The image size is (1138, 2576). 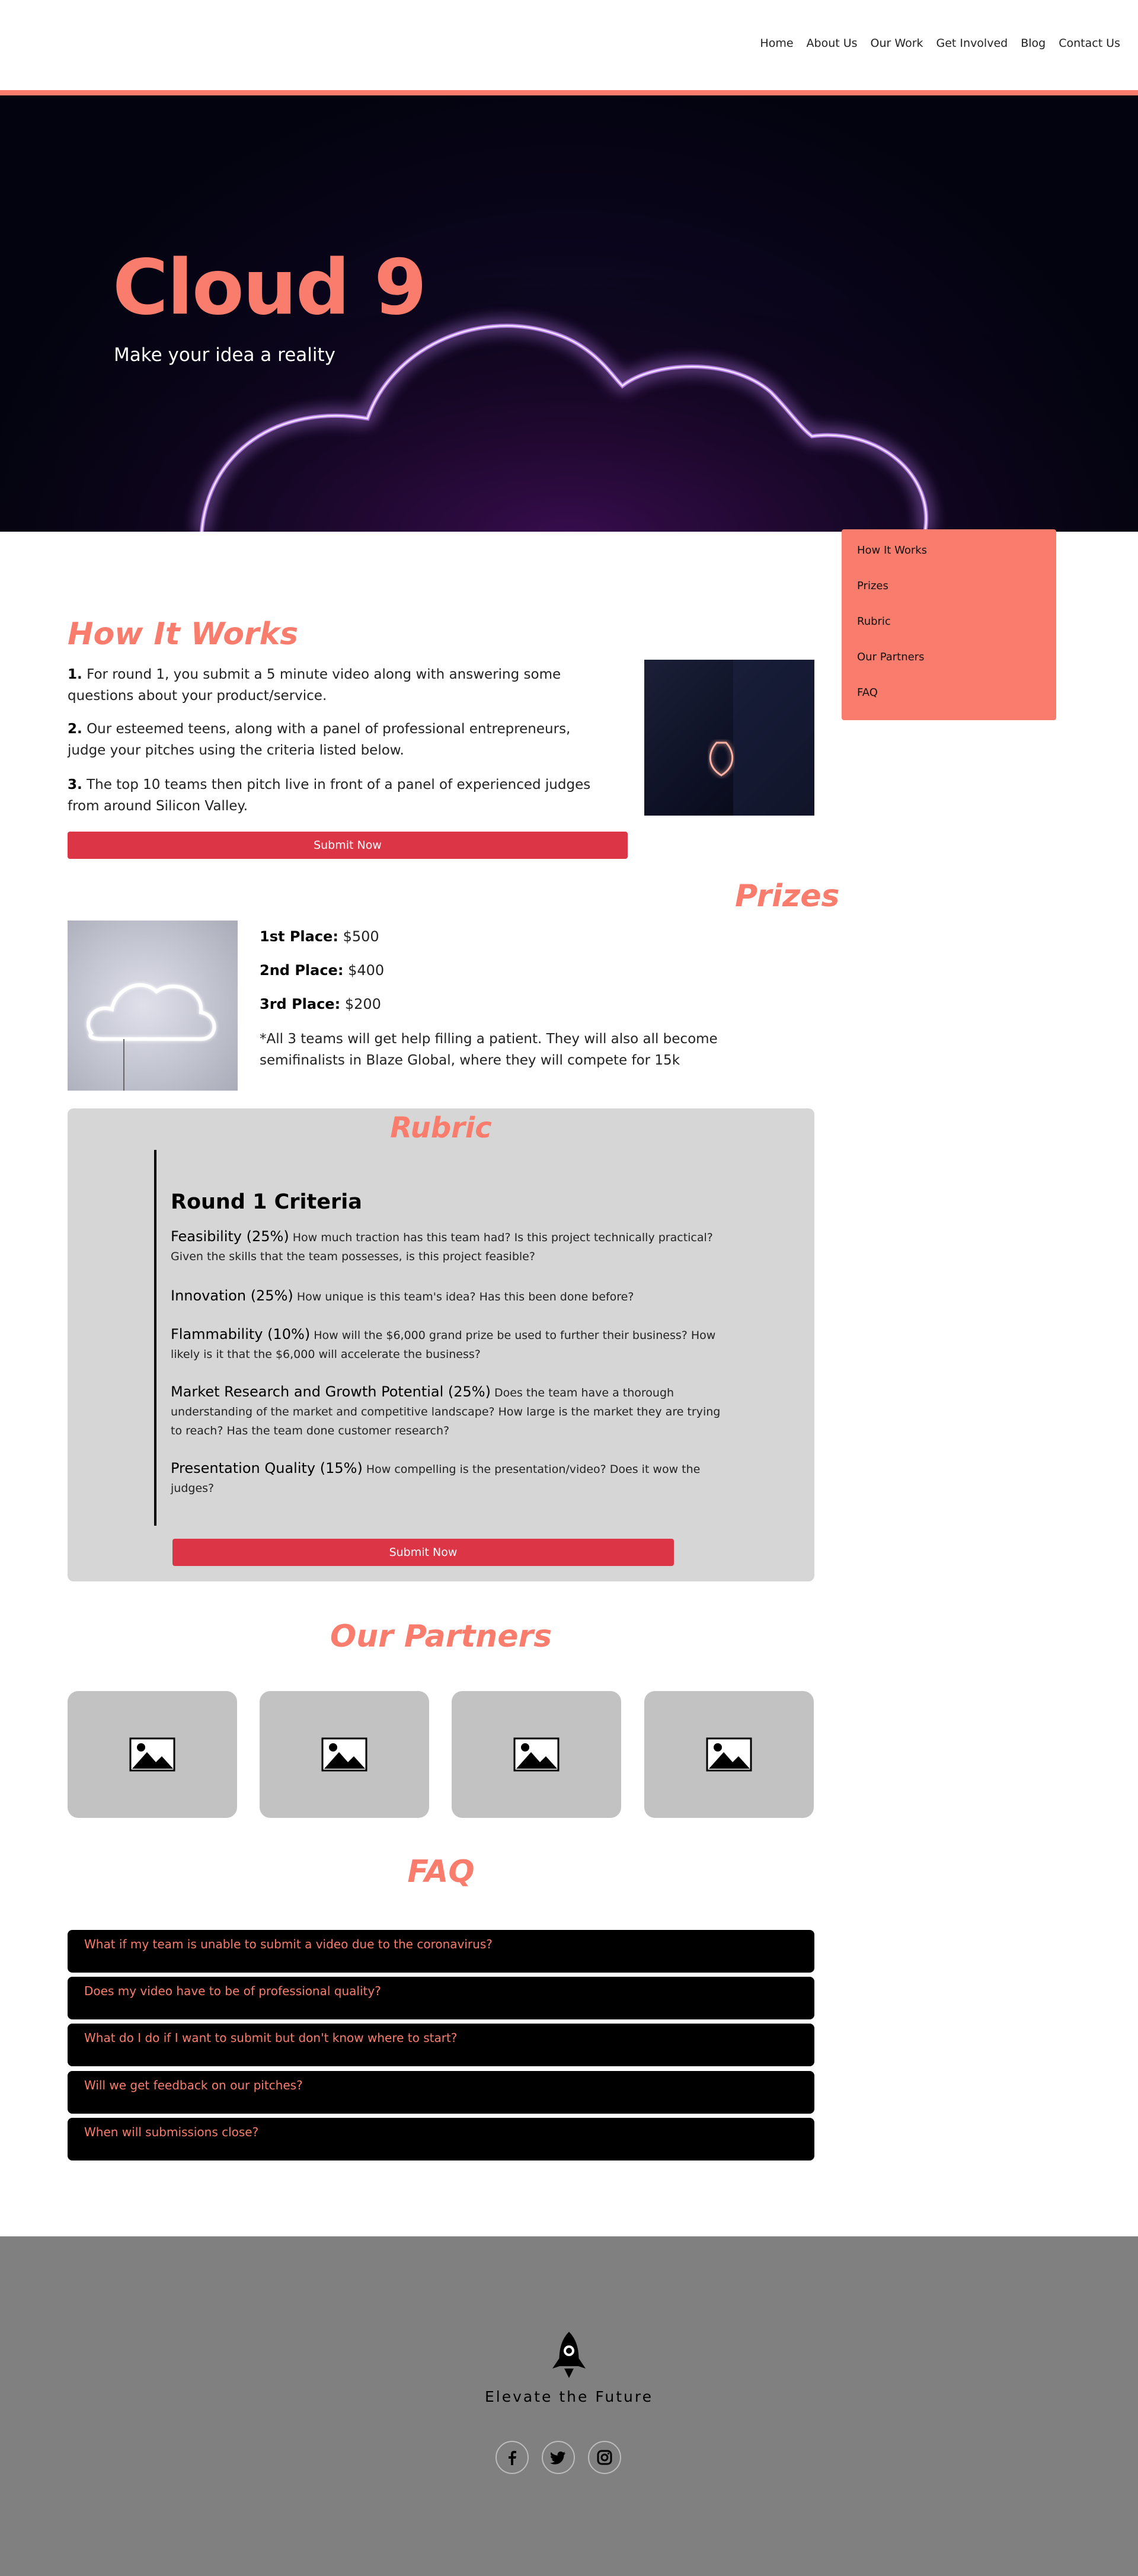 What do you see at coordinates (155, 1338) in the screenshot?
I see `rubric-divider` at bounding box center [155, 1338].